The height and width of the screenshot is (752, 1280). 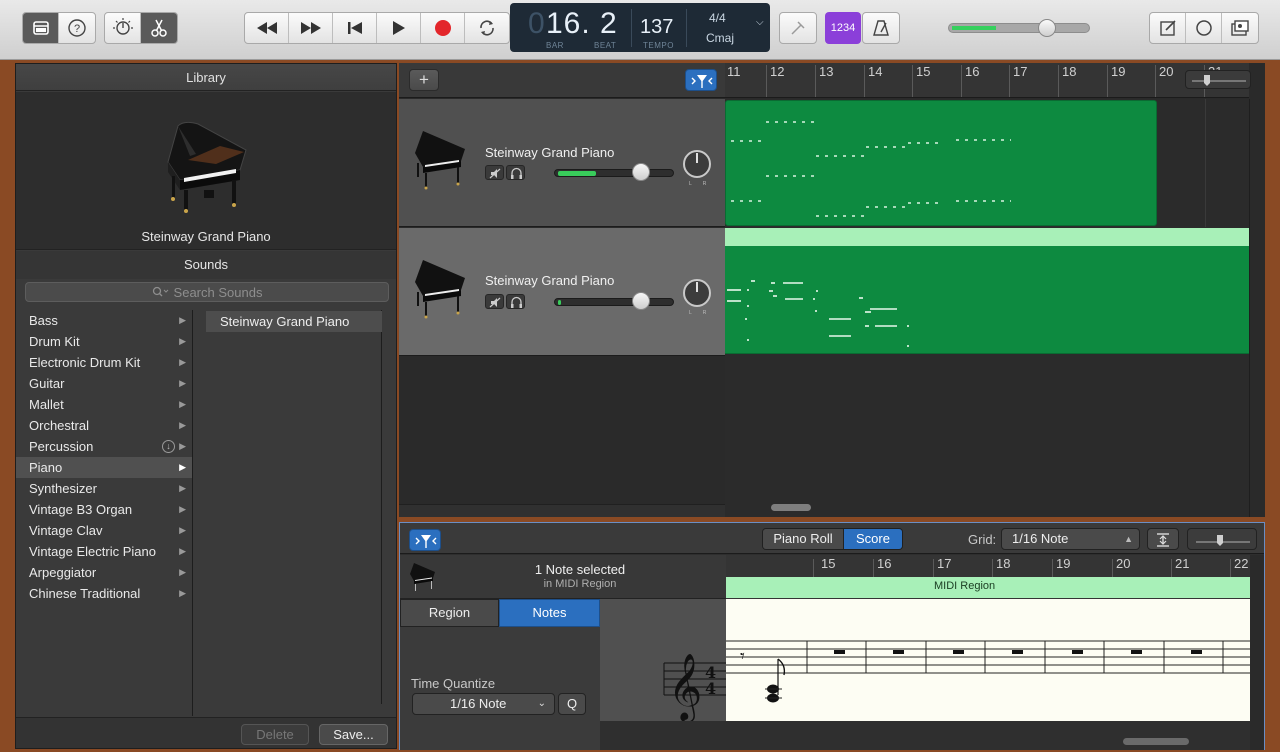 What do you see at coordinates (104, 341) in the screenshot?
I see `category-item: Drum Kit ▶` at bounding box center [104, 341].